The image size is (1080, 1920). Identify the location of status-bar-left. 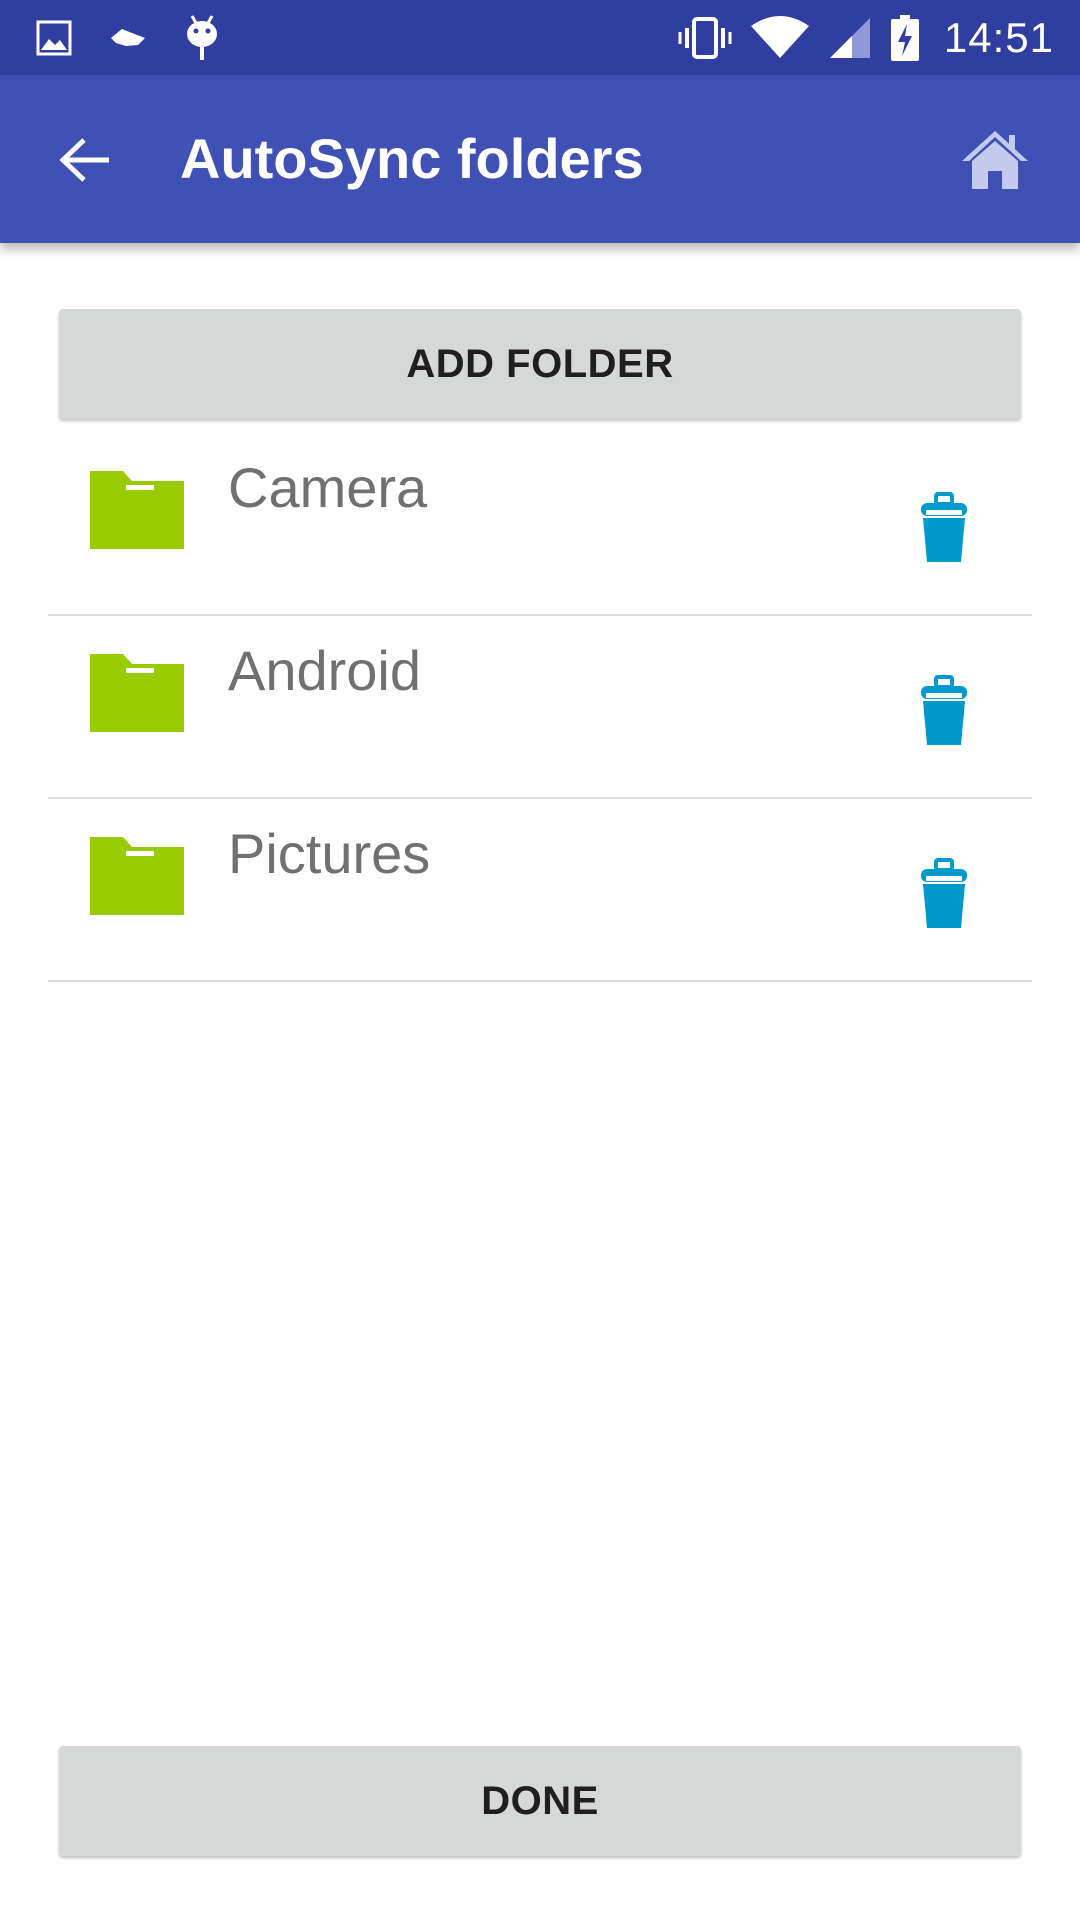
(128, 37).